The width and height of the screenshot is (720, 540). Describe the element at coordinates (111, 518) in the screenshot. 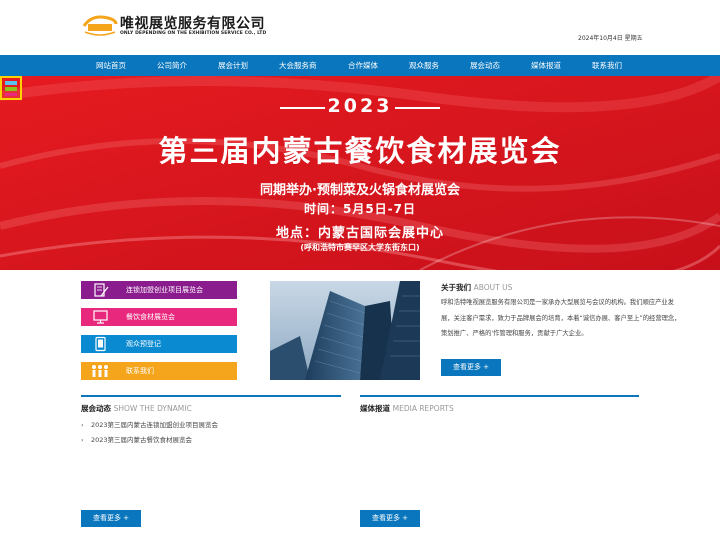

I see `news-more-button: 查看更多 +` at that location.